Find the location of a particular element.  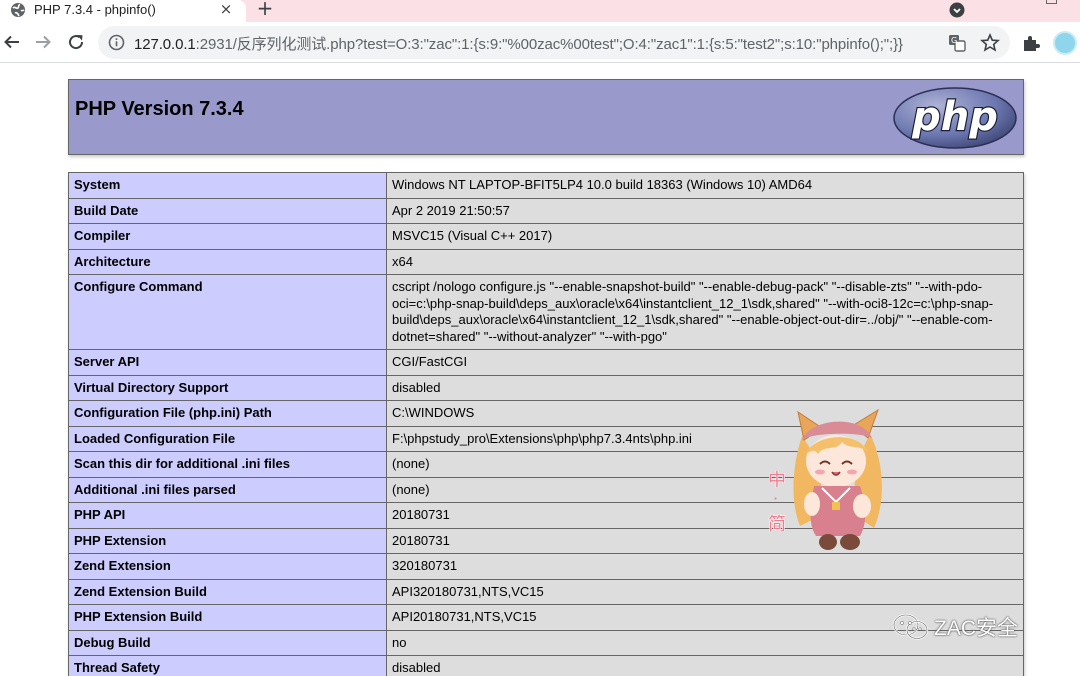

info-row: Zend Extension 320180731 is located at coordinates (546, 566).